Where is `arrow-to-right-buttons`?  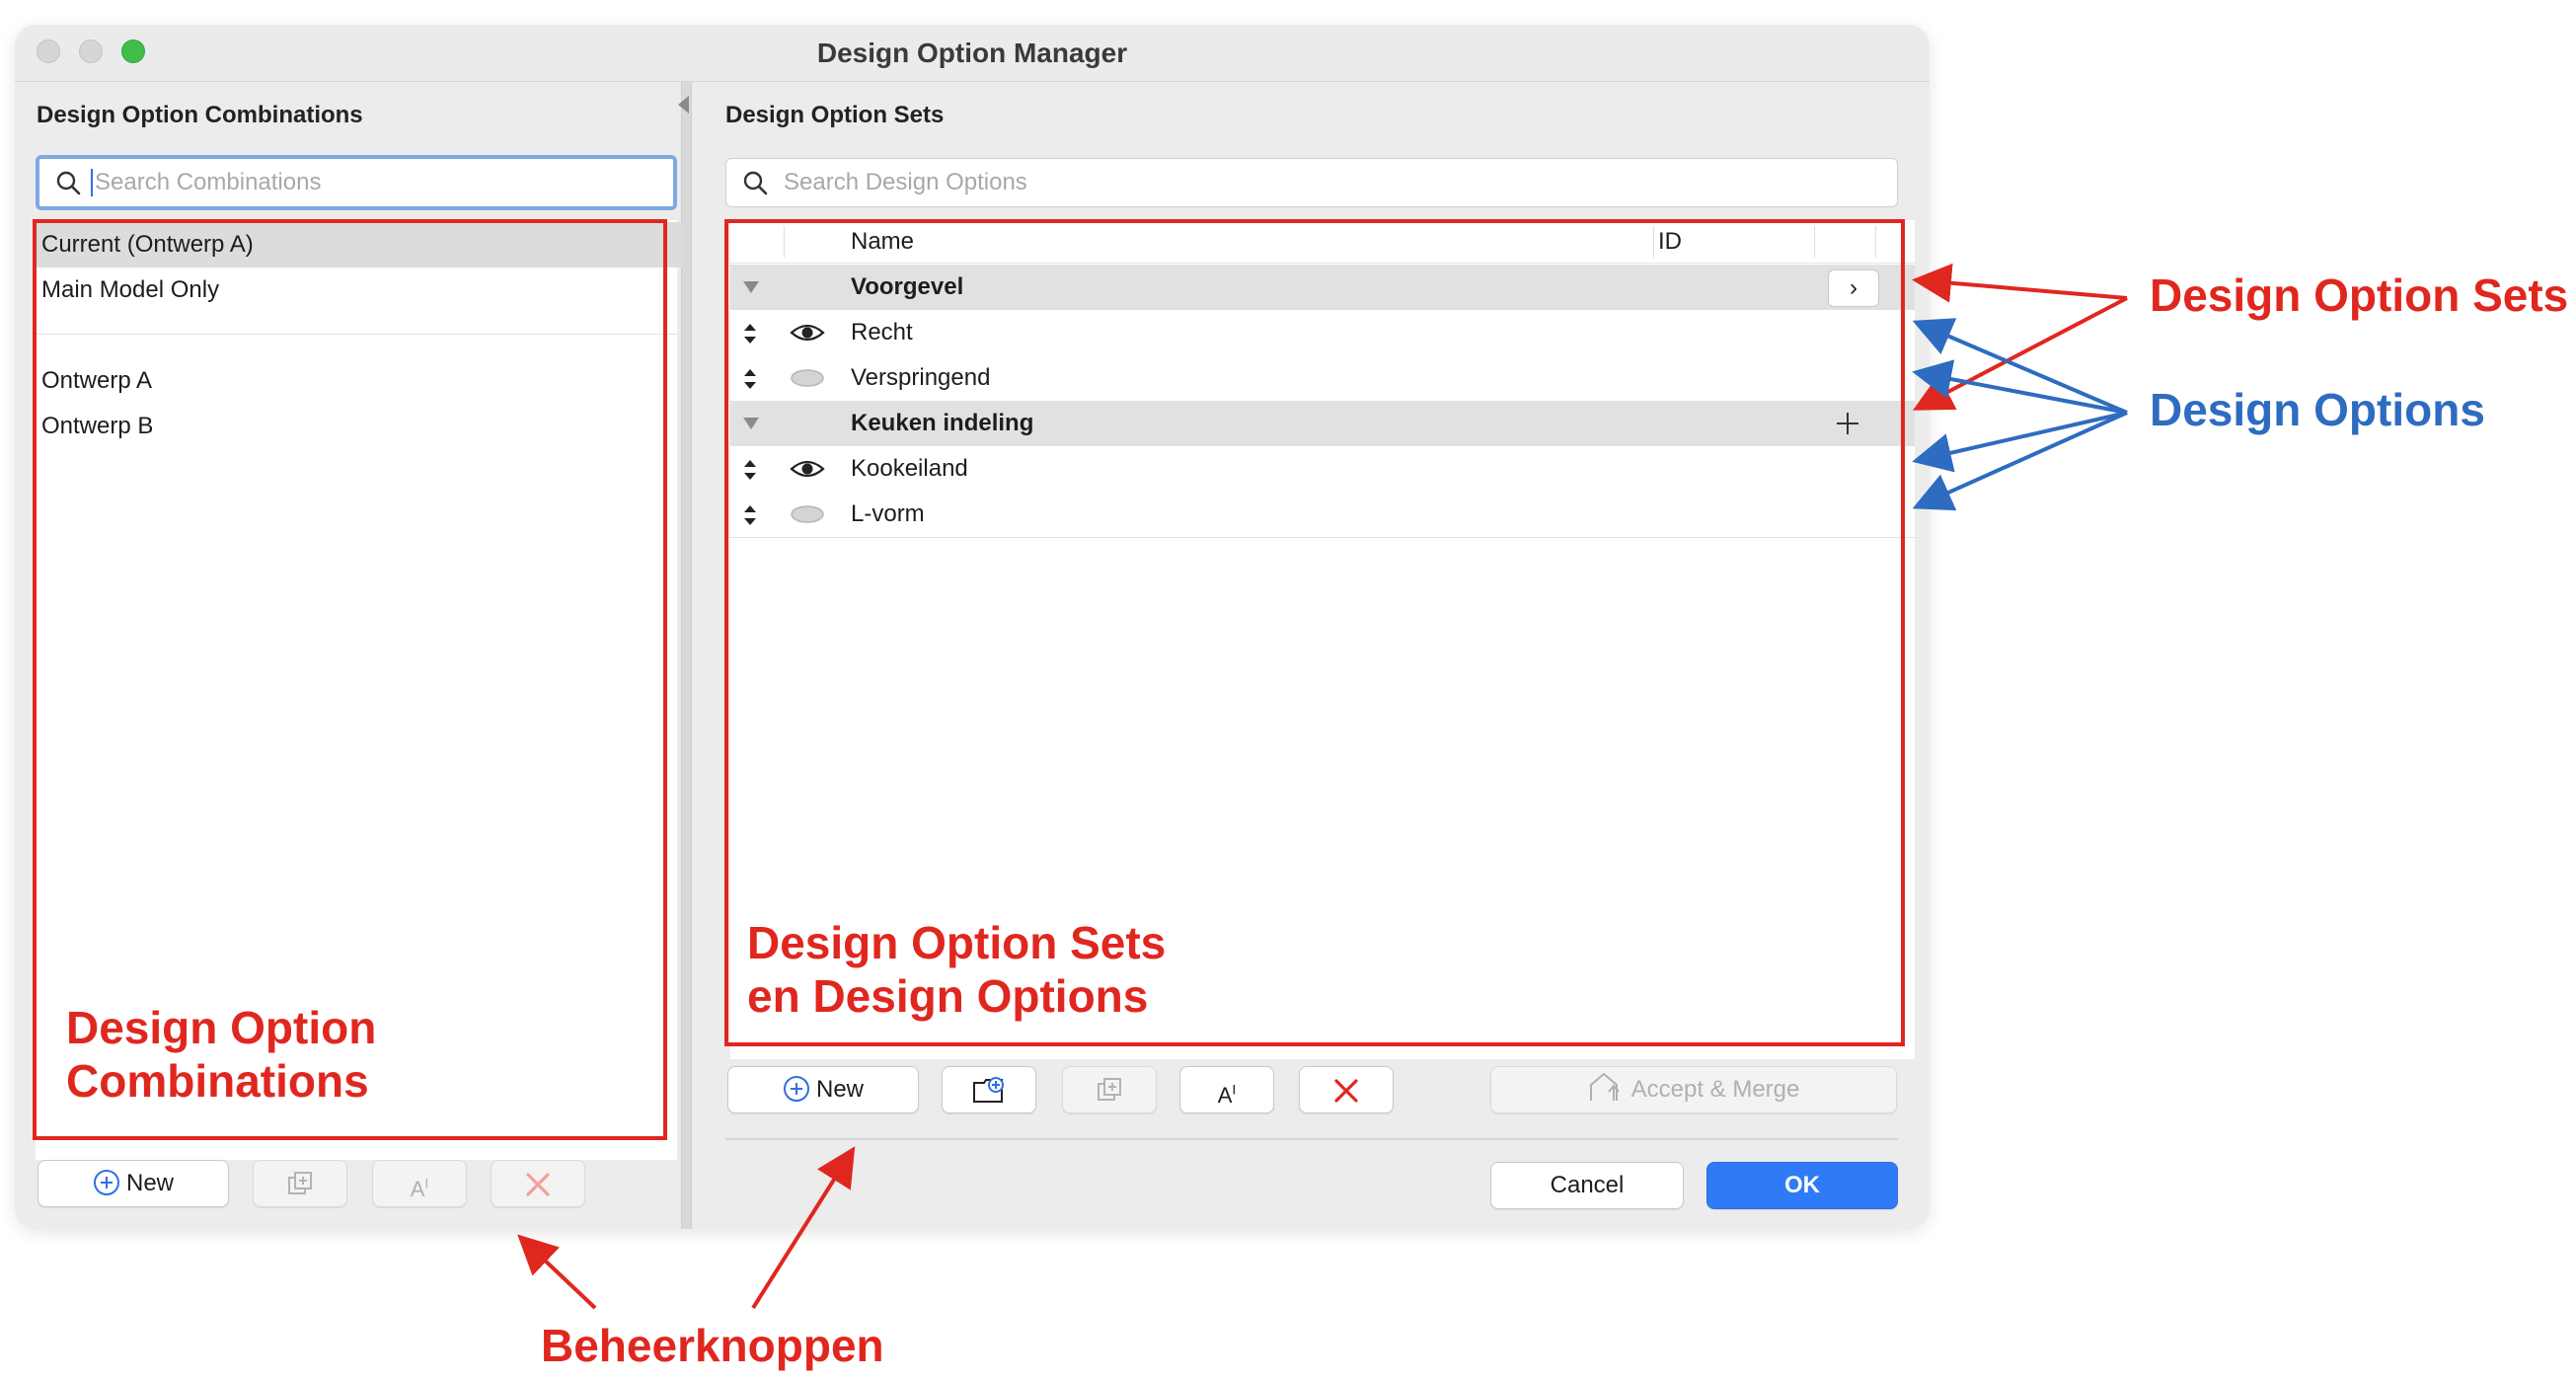
arrow-to-right-buttons is located at coordinates (803, 1228).